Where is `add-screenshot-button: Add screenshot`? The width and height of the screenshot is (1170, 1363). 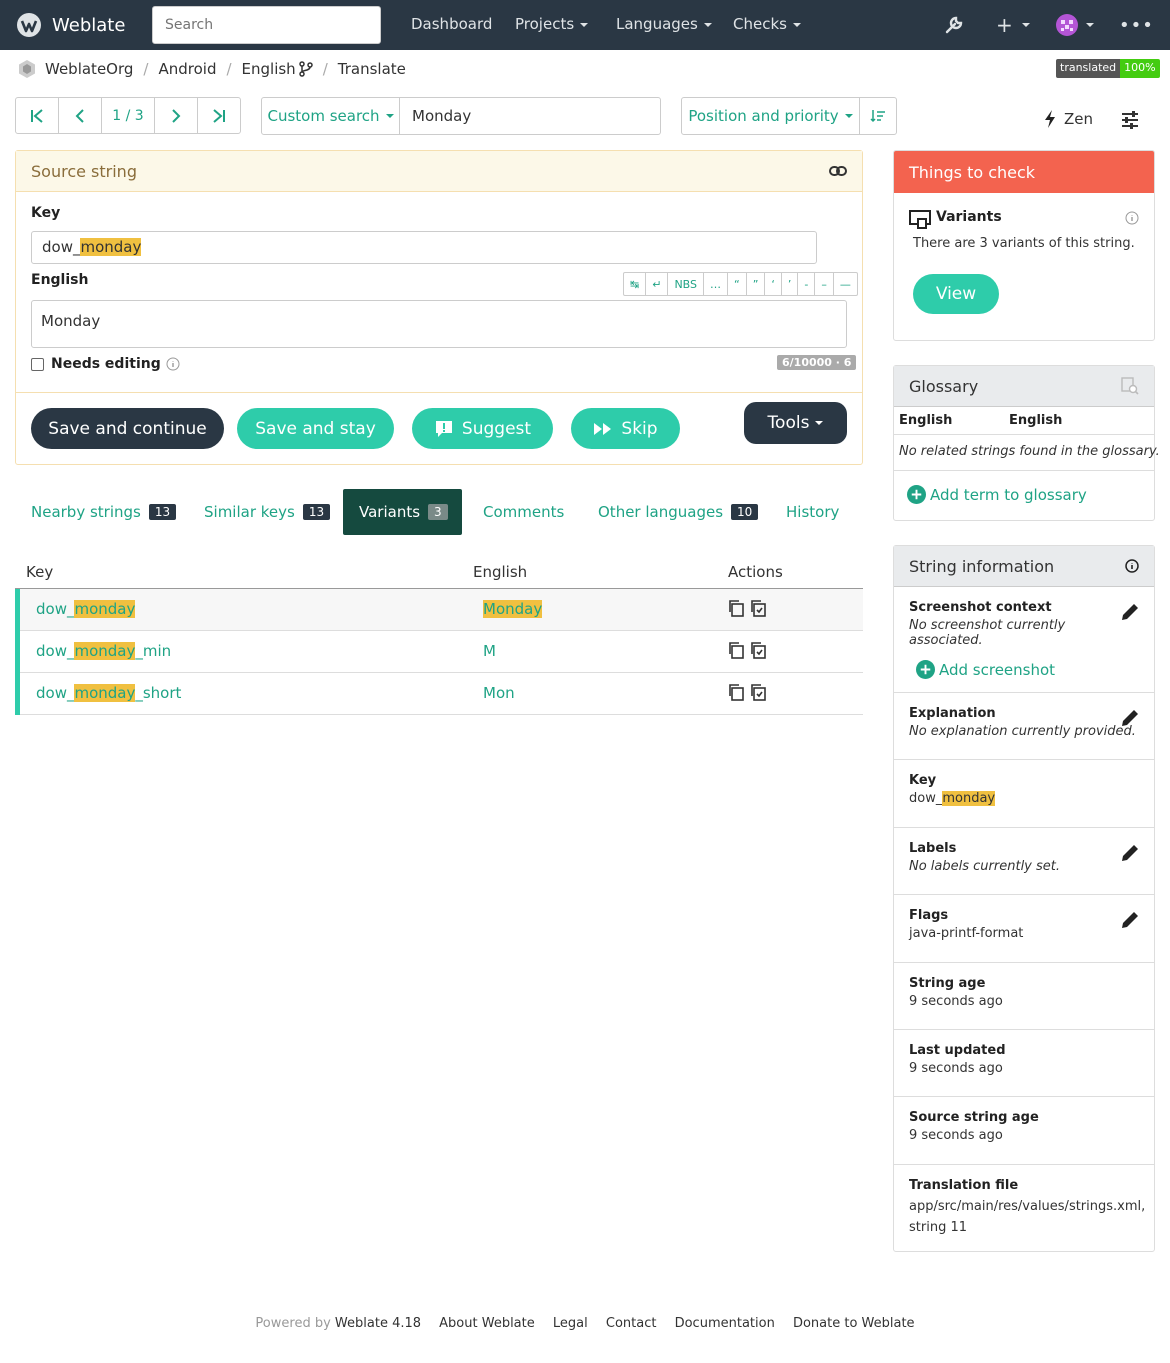 add-screenshot-button: Add screenshot is located at coordinates (1027, 669).